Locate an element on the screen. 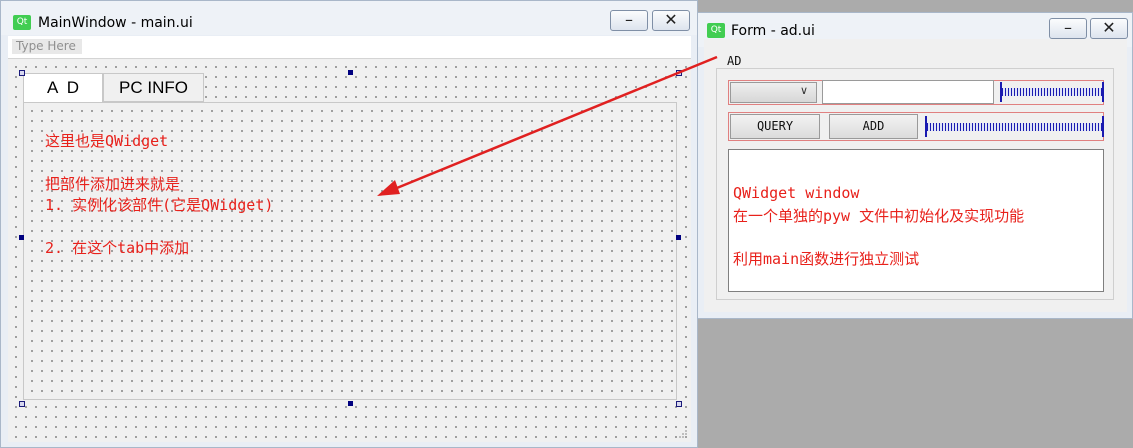 The width and height of the screenshot is (1133, 448). size-grip-icon is located at coordinates (683, 434).